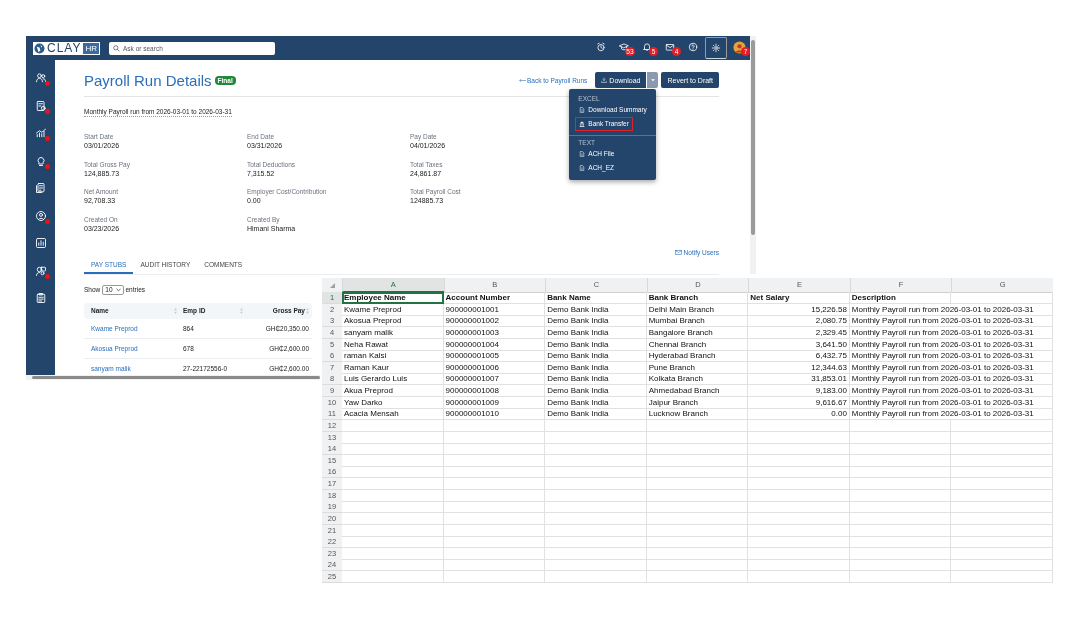  What do you see at coordinates (522, 80) in the screenshot?
I see `arrow-left-icon` at bounding box center [522, 80].